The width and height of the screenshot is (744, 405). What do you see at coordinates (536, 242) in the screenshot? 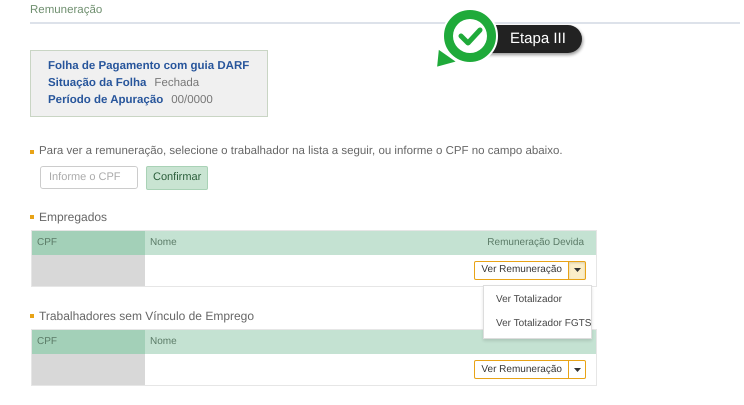
I see `column-header: Remuneração Devida` at bounding box center [536, 242].